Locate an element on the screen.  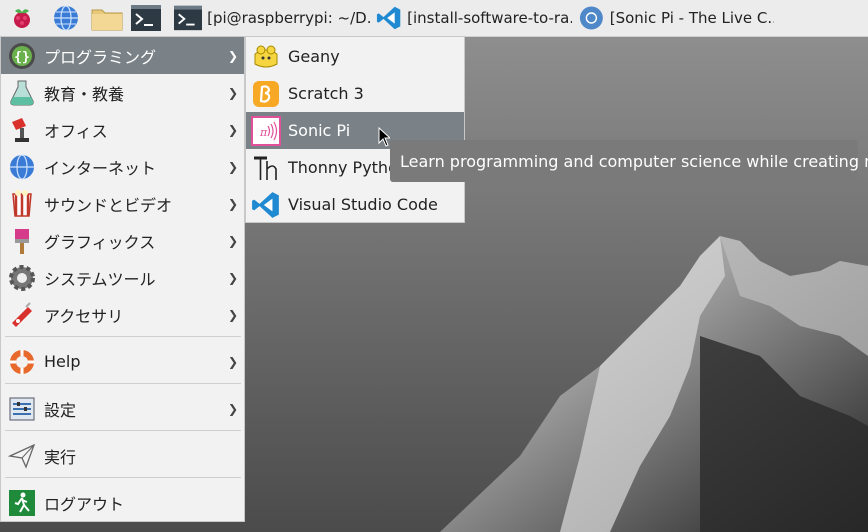
menu-item-programming: {} プログラミング ❯ is located at coordinates (122, 55).